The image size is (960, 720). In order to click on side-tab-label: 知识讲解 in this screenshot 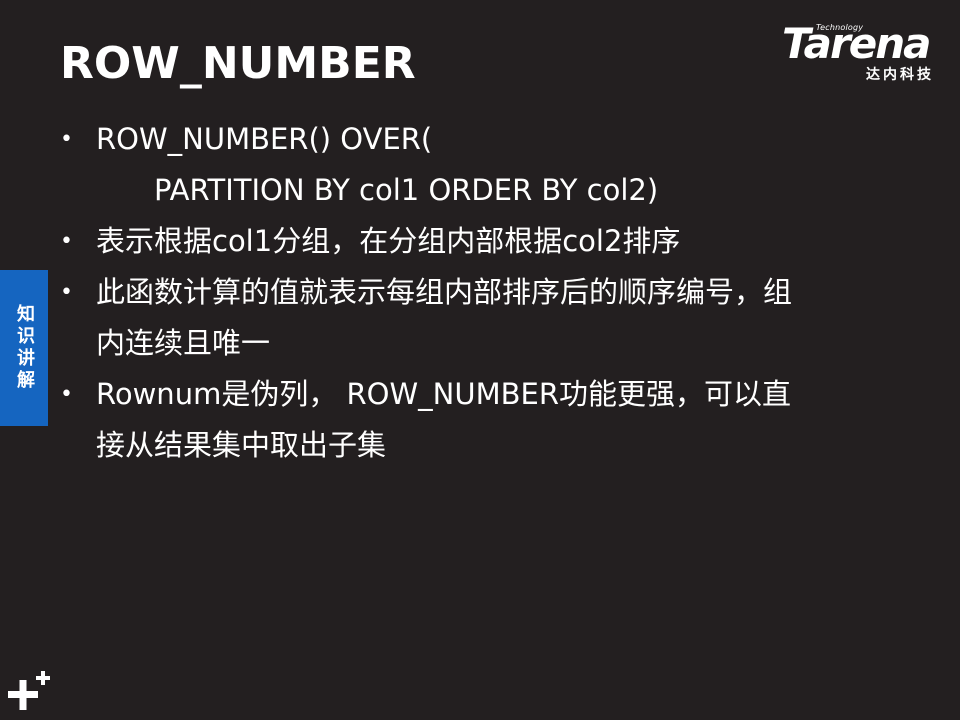, I will do `click(24, 348)`.